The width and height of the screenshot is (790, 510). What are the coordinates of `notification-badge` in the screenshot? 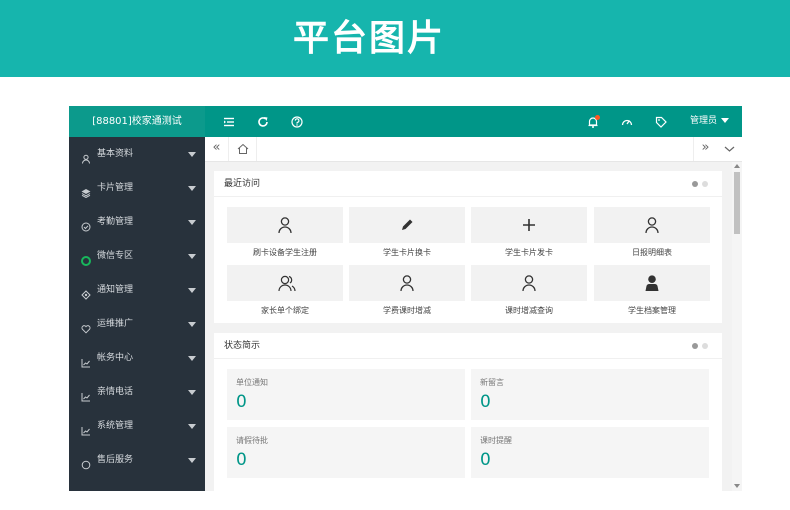 It's located at (597, 117).